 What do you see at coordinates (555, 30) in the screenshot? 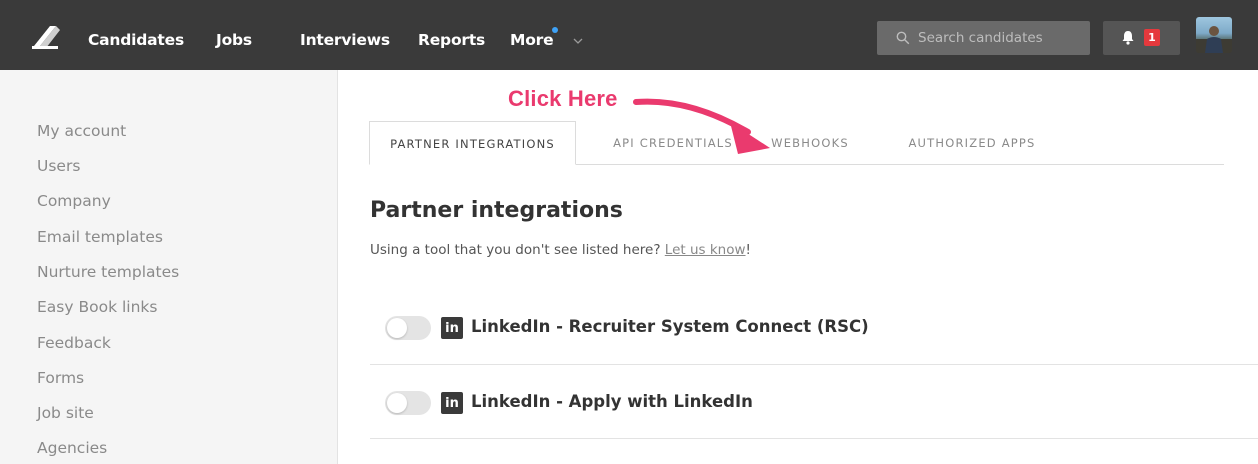
I see `new-indicator-dot` at bounding box center [555, 30].